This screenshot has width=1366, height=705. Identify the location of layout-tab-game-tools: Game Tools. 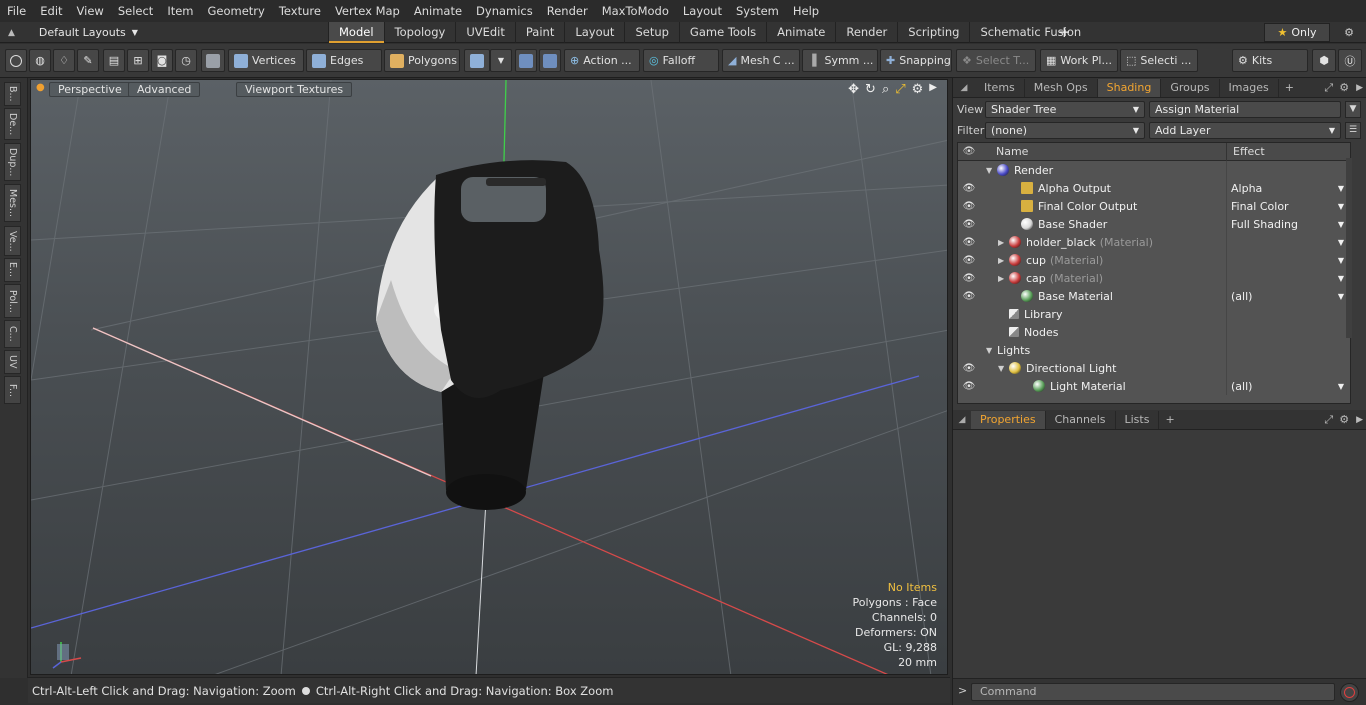
(722, 32).